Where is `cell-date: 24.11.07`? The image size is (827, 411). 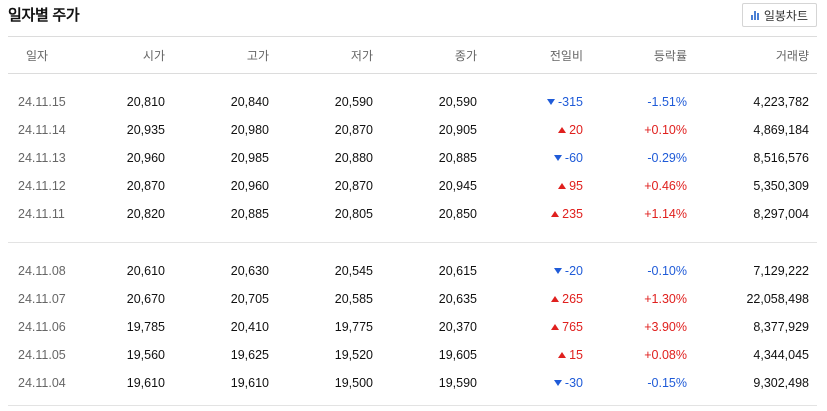 cell-date: 24.11.07 is located at coordinates (42, 299).